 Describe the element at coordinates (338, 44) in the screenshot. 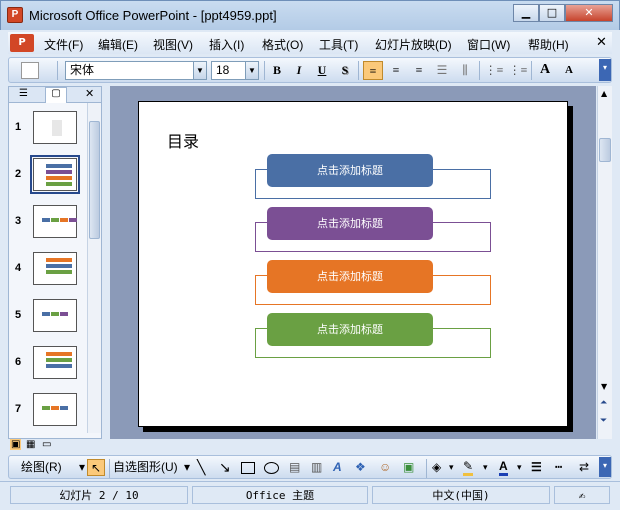

I see `menu-tools: 工具(T)` at that location.